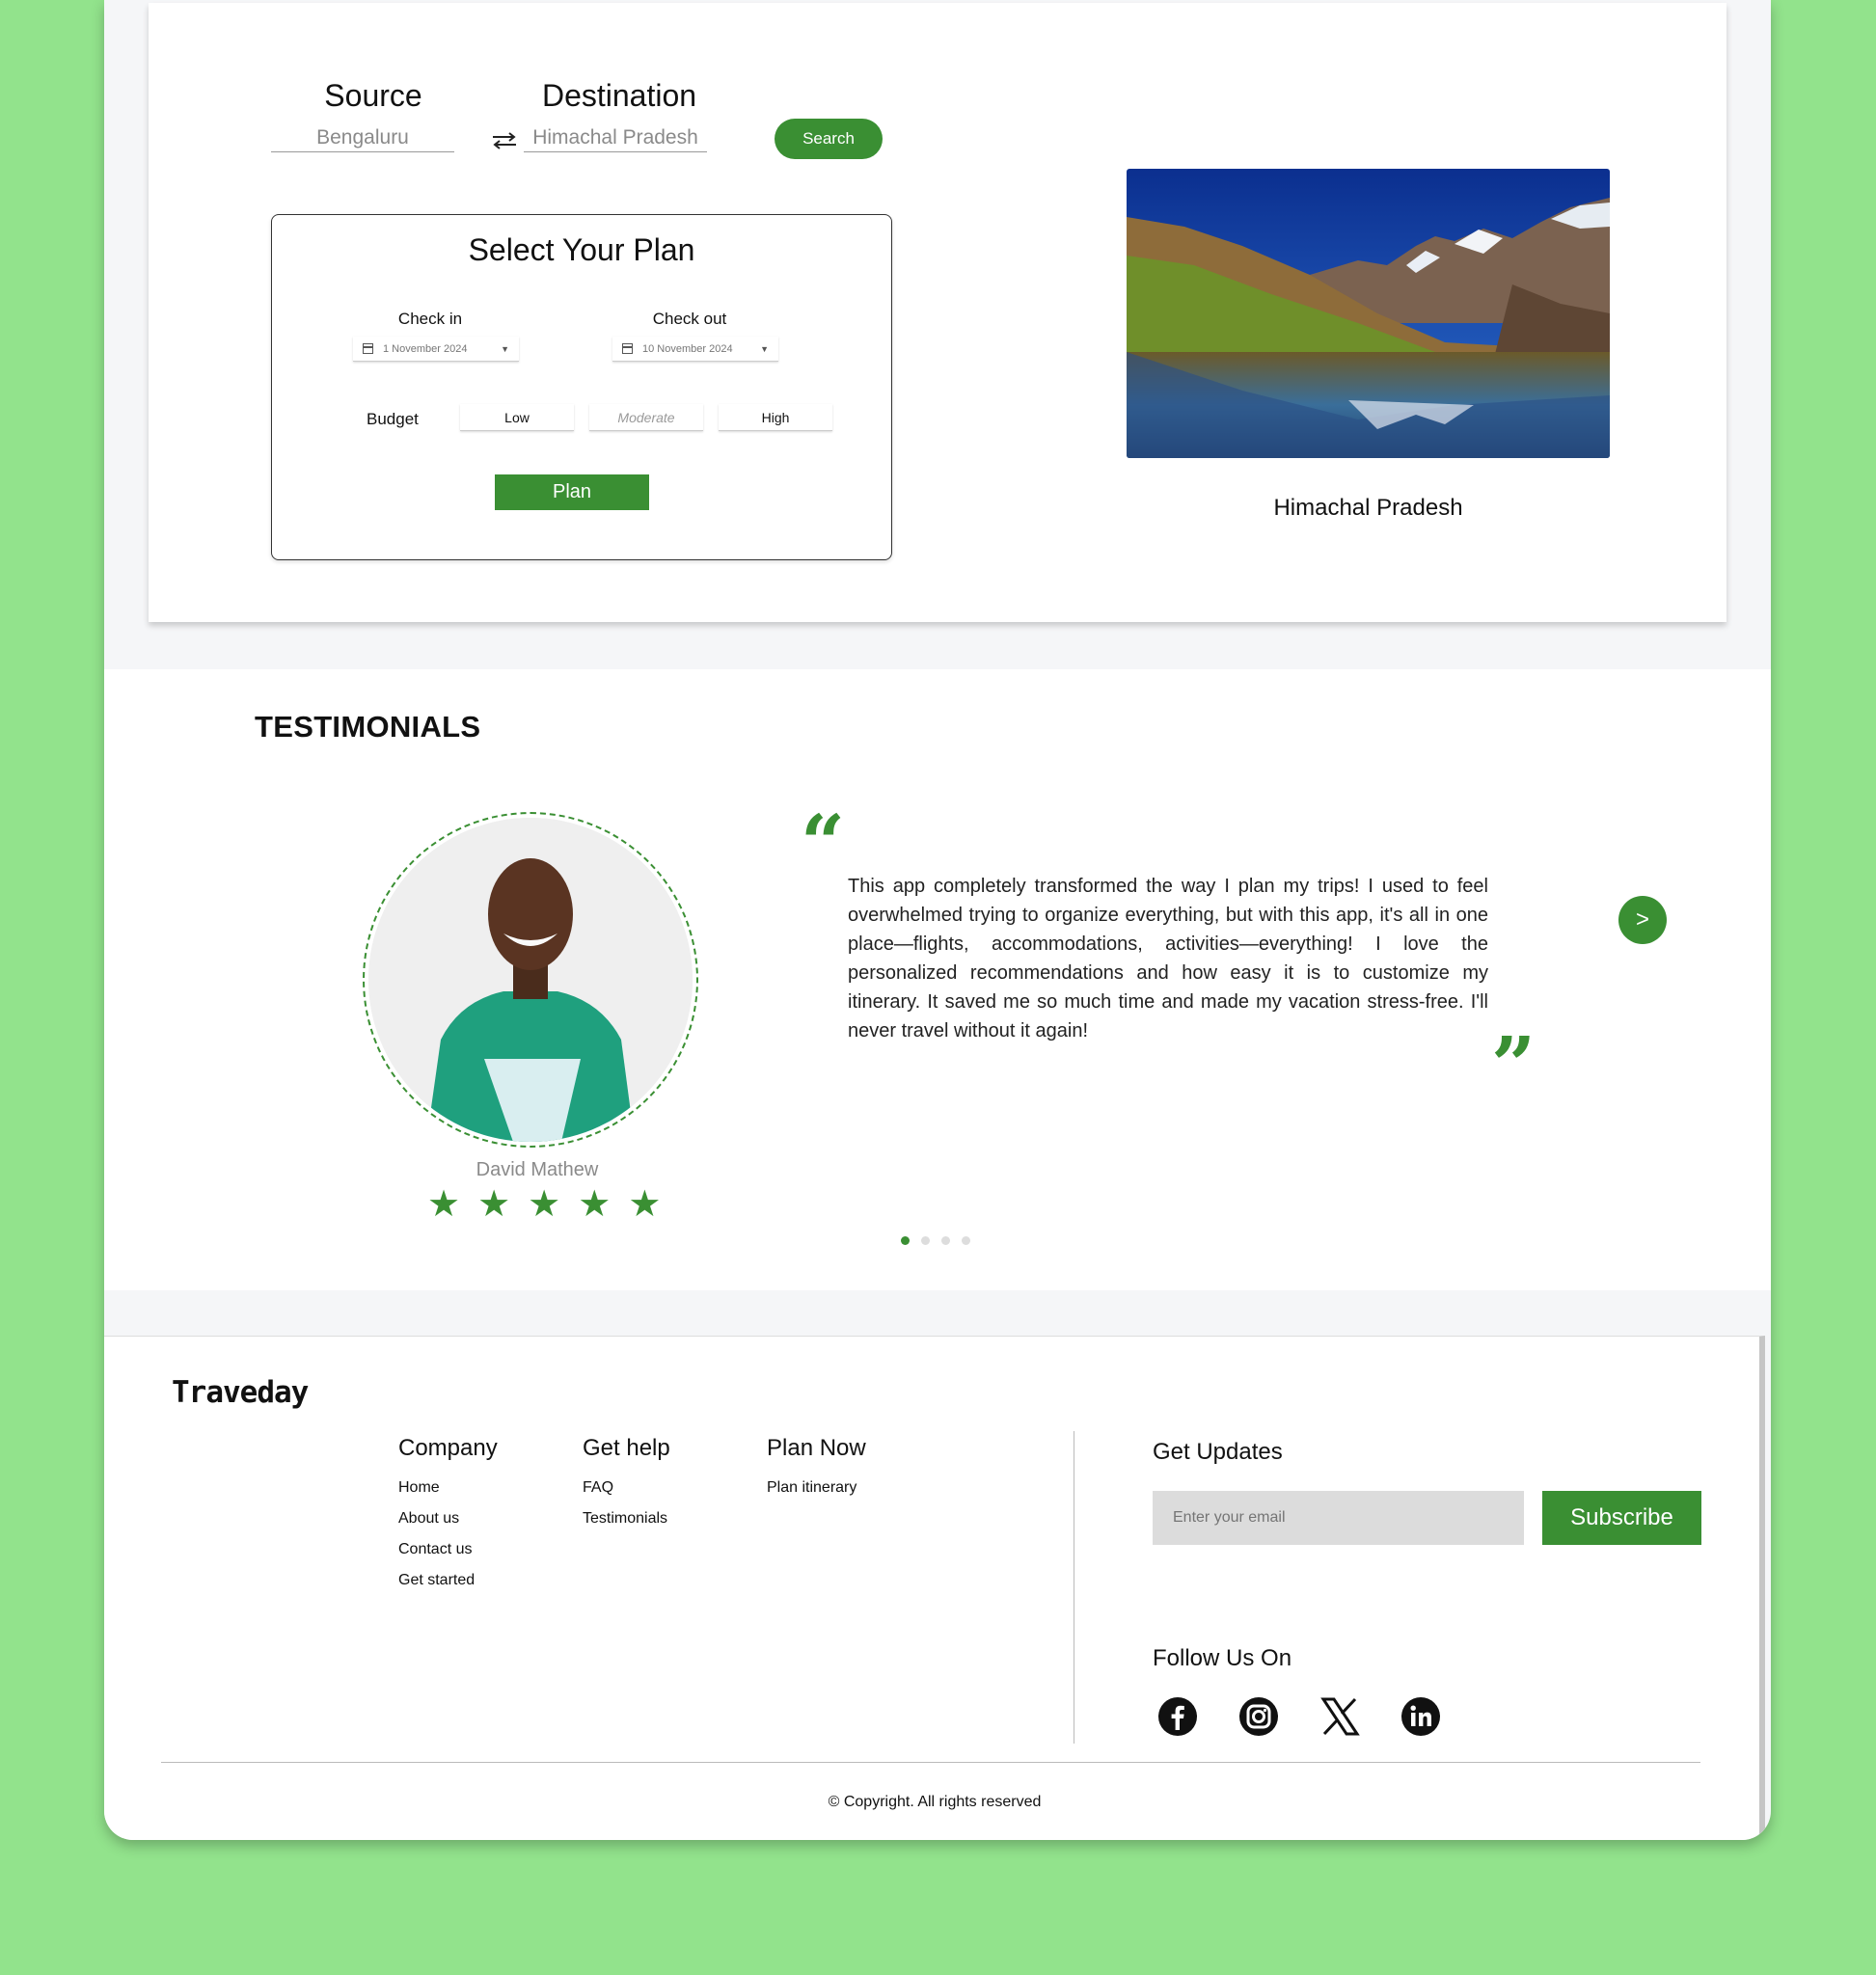 The width and height of the screenshot is (1876, 1975). I want to click on avatar, so click(530, 980).